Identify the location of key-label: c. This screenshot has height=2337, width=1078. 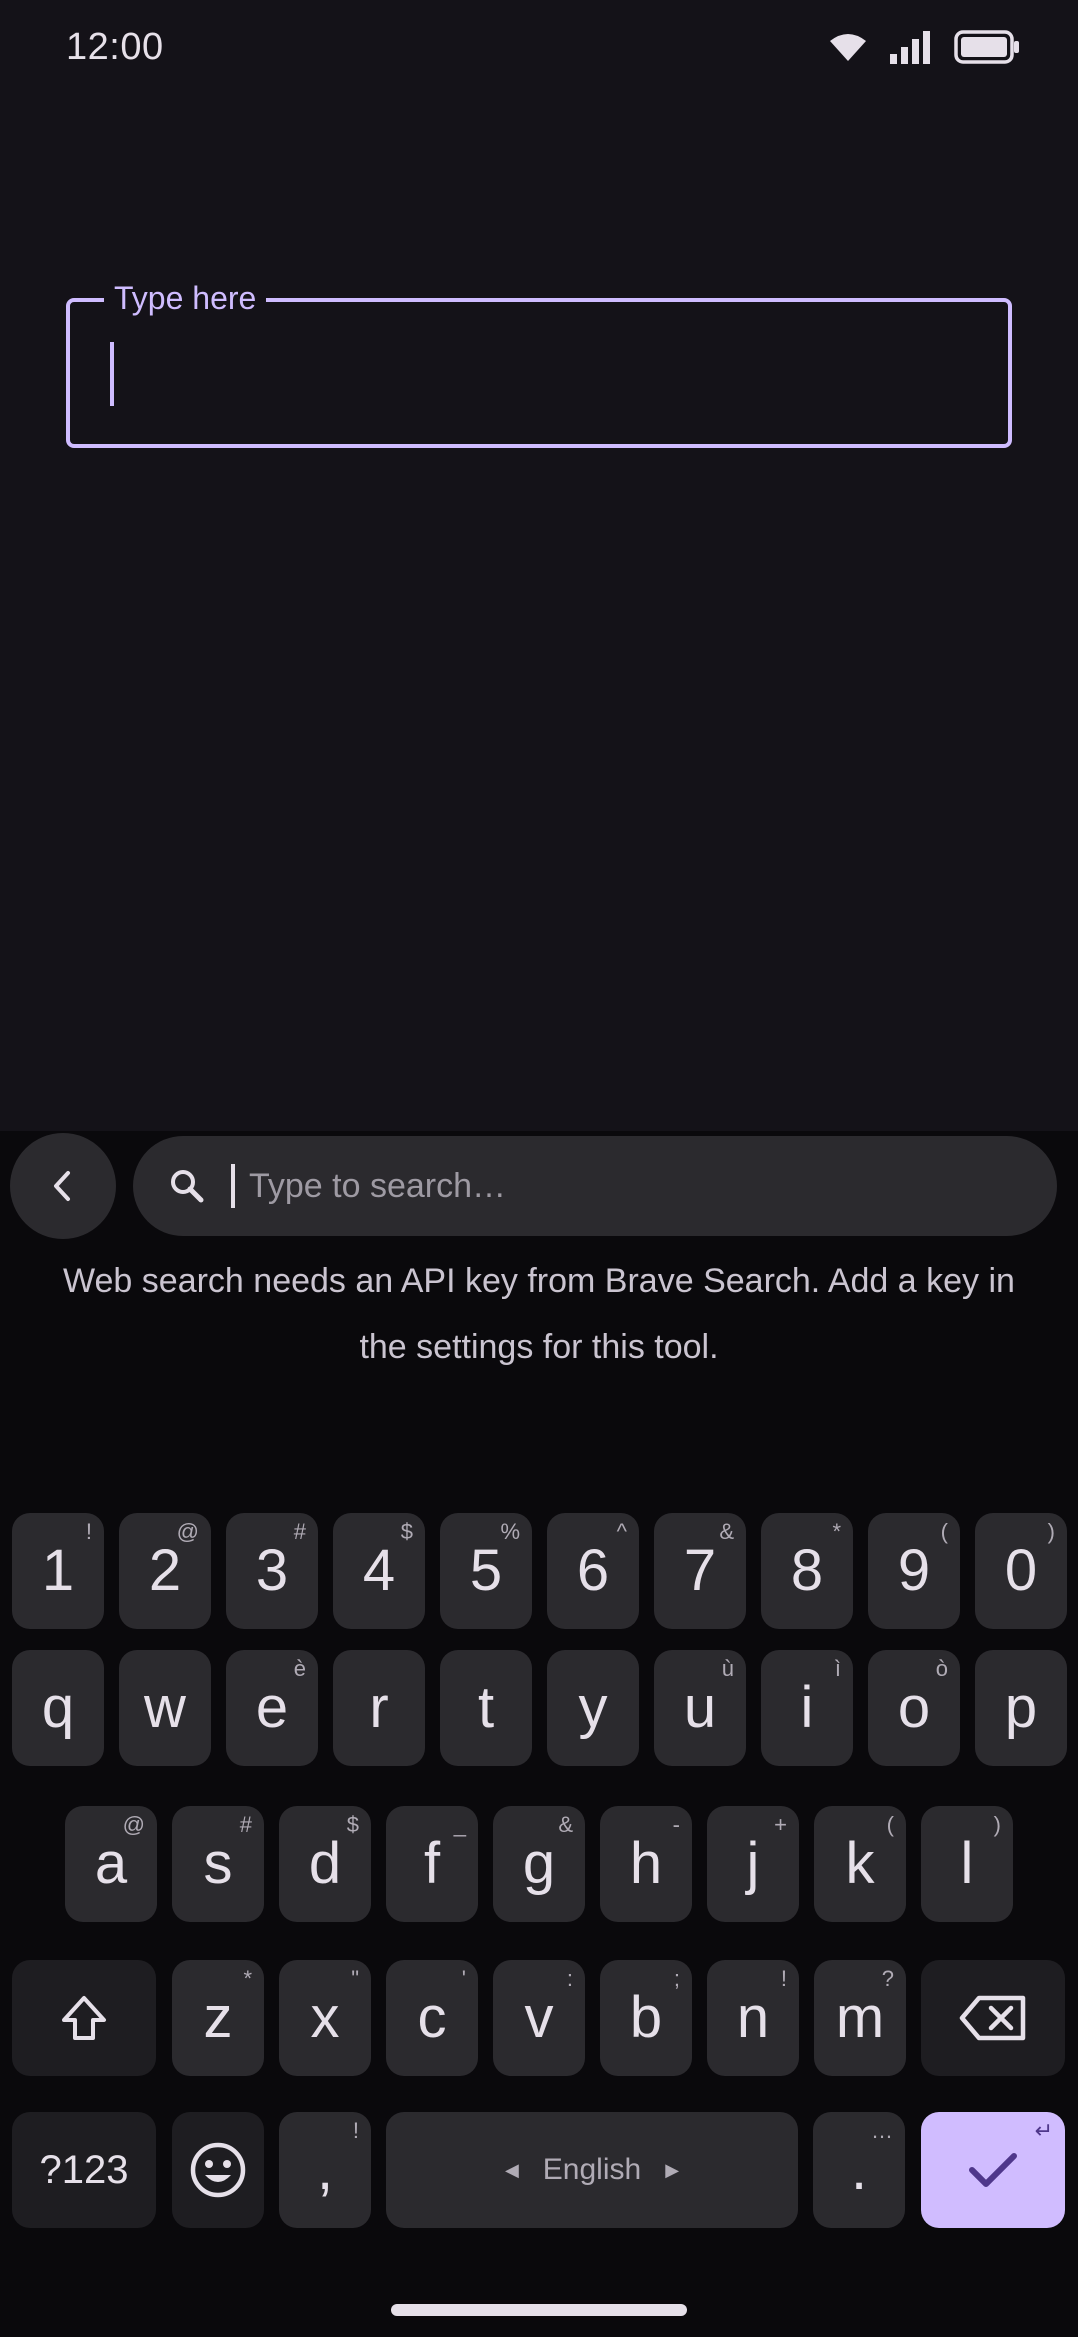
(432, 2017).